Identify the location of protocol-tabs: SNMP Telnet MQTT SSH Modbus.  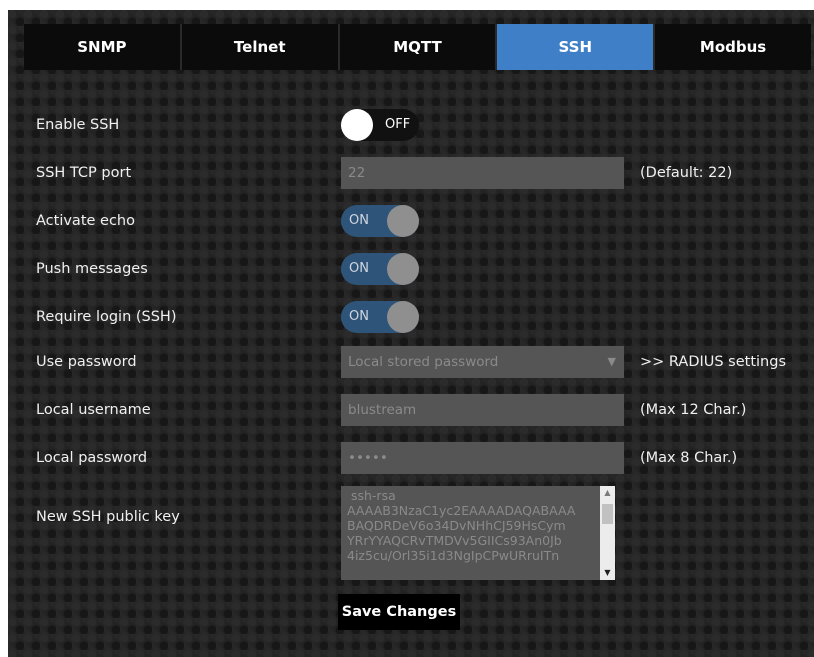
(417, 47).